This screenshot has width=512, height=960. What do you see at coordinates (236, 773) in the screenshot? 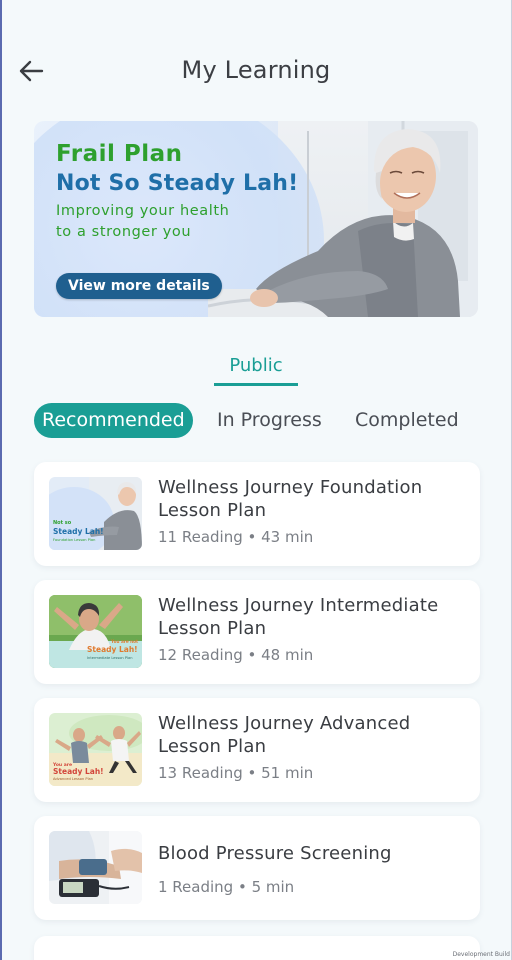
I see `lesson-meta: 13 Reading • 51 min` at bounding box center [236, 773].